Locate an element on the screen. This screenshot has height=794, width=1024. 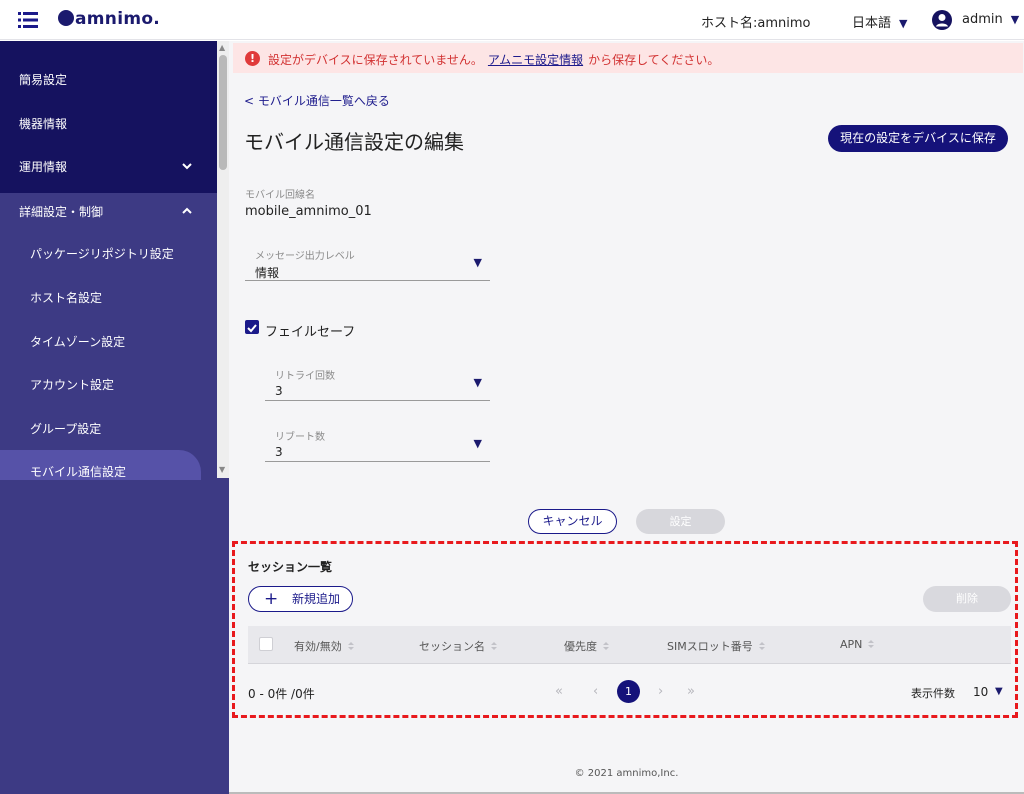
sidebar-item-label: モバイル通信設定 is located at coordinates (78, 472).